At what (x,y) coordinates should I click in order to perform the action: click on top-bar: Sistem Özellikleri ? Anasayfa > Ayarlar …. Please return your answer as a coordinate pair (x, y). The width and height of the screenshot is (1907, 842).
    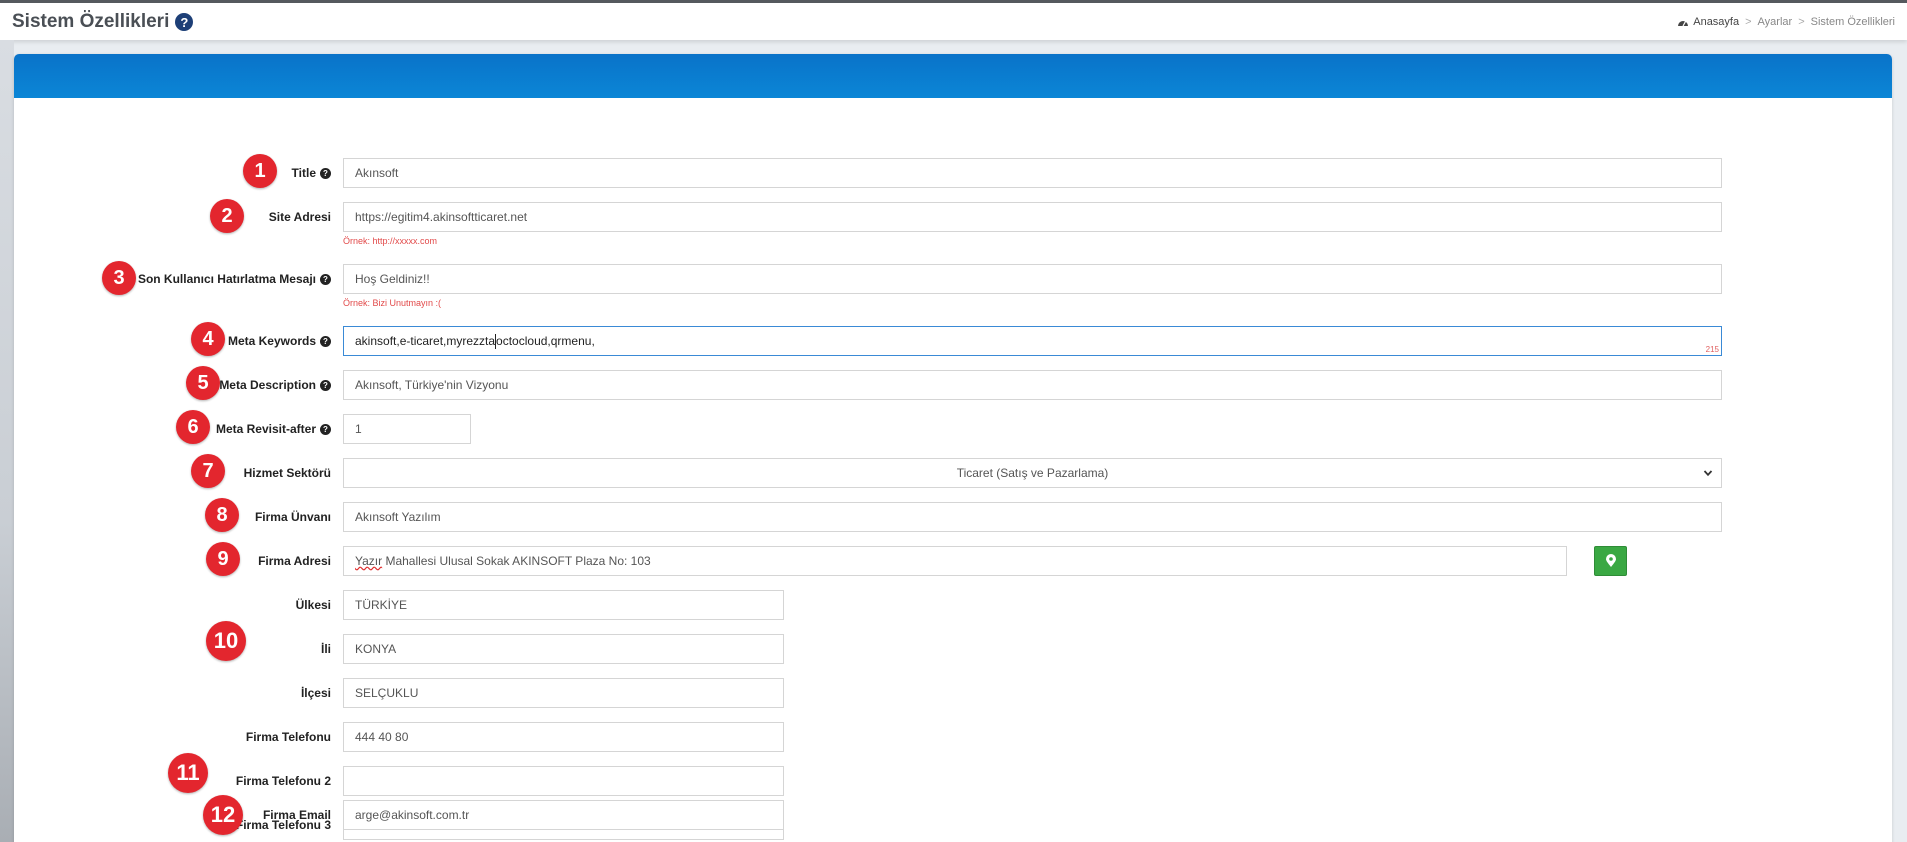
    Looking at the image, I should click on (953, 20).